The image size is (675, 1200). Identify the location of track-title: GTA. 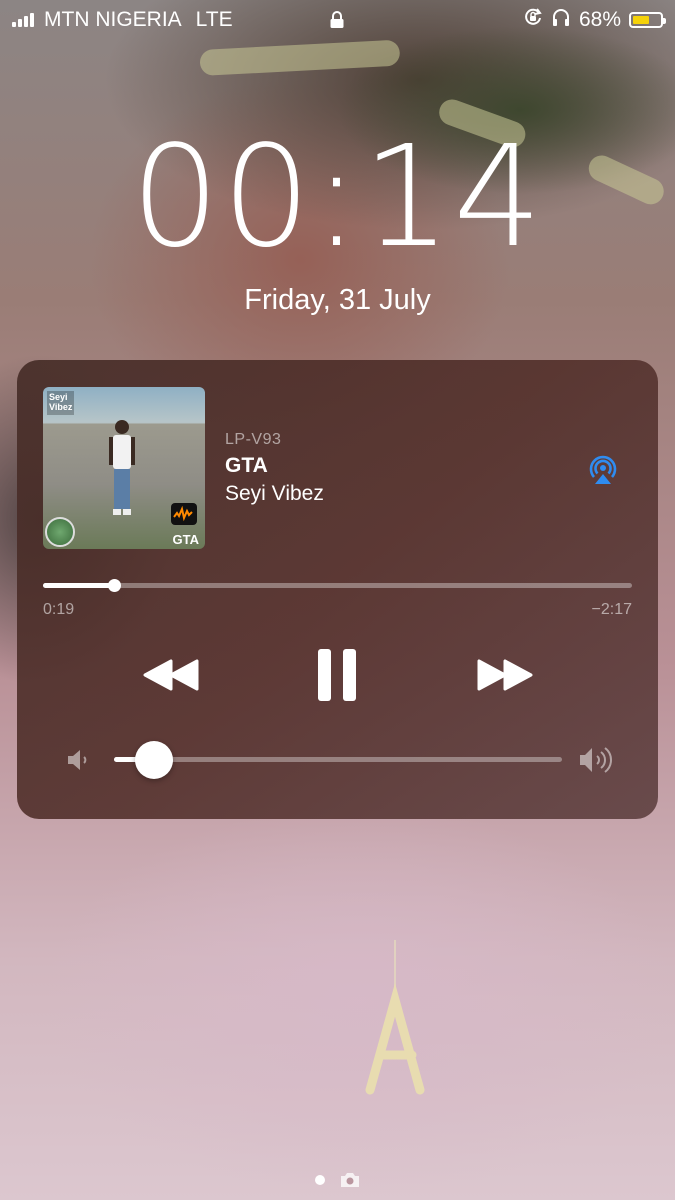
(246, 465).